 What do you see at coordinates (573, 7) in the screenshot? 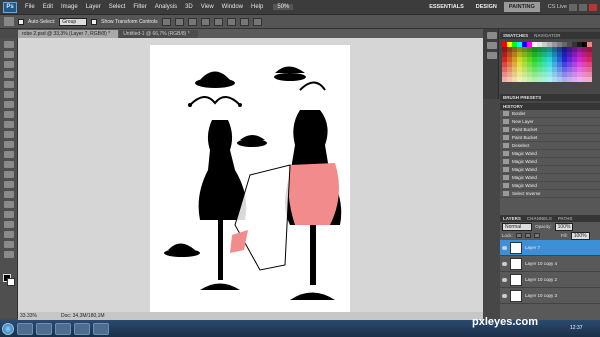
I see `minimize-icon` at bounding box center [573, 7].